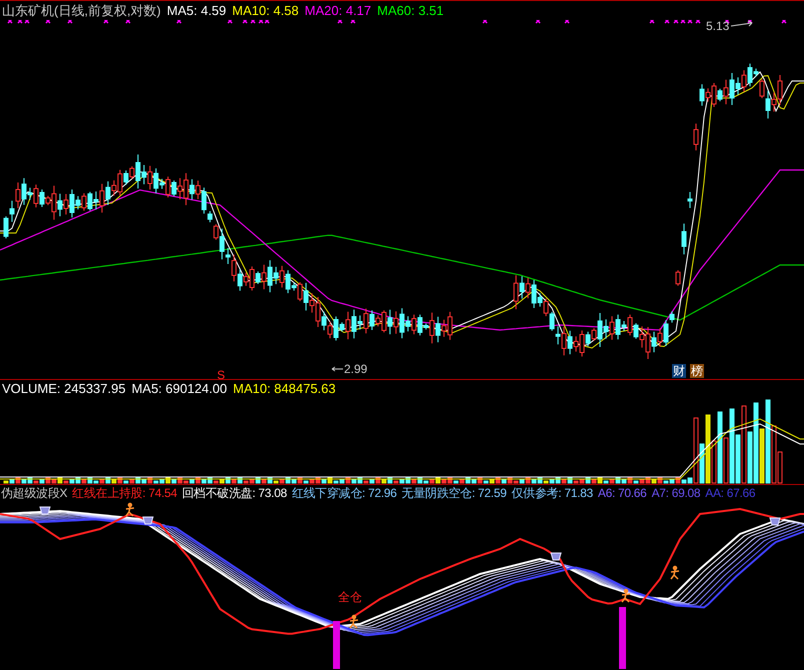  I want to click on info-badge: 财, so click(679, 371).